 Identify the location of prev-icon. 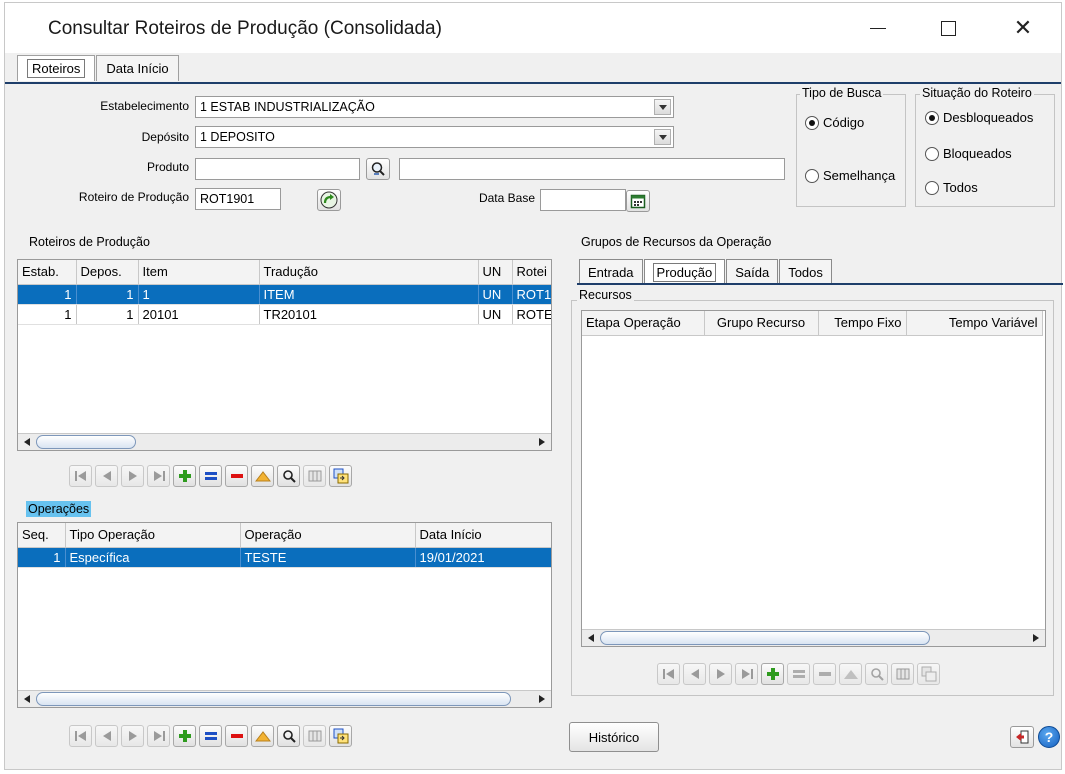
(106, 476).